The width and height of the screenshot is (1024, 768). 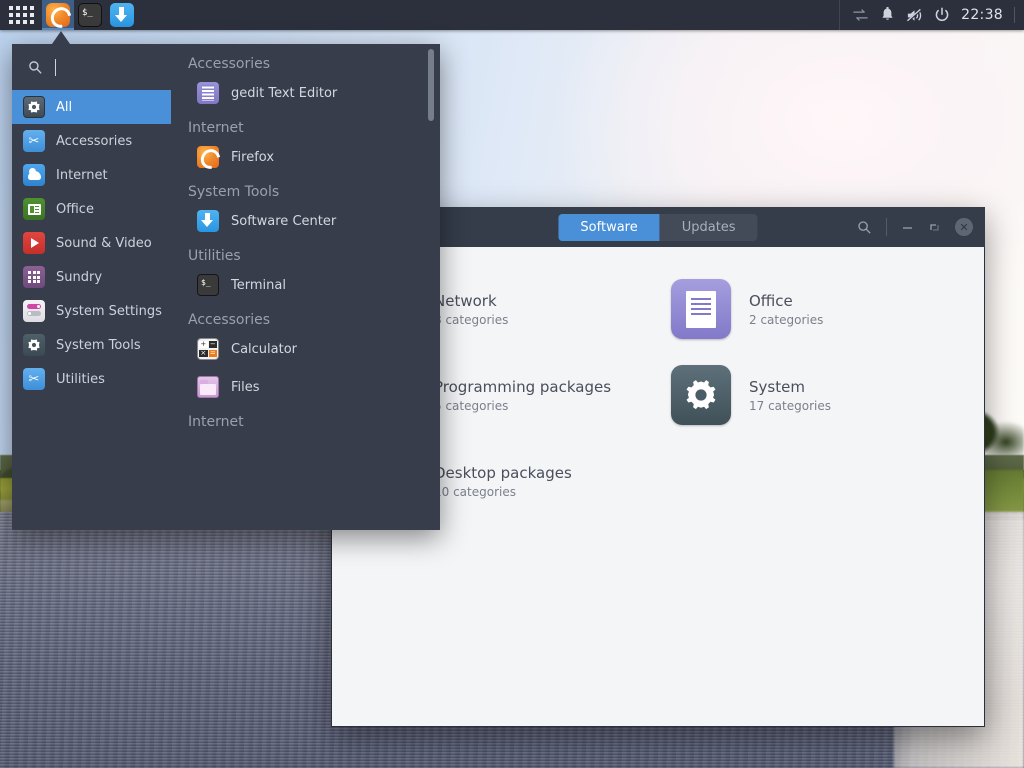 What do you see at coordinates (208, 93) in the screenshot?
I see `gedit-icon` at bounding box center [208, 93].